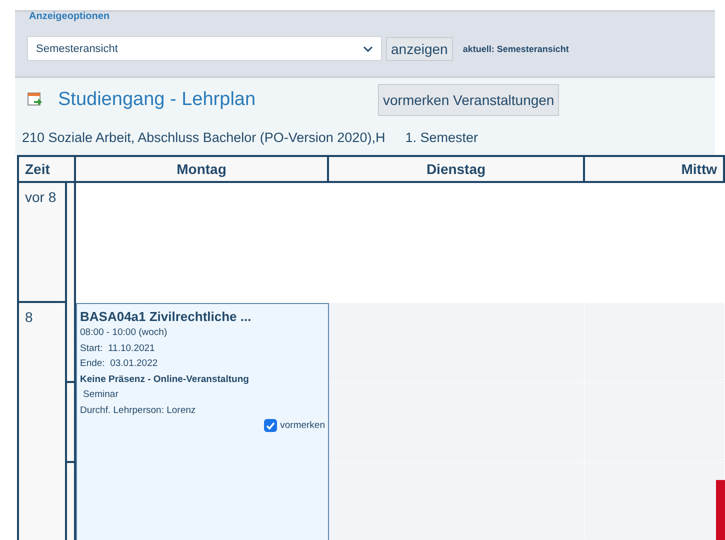  Describe the element at coordinates (515, 49) in the screenshot. I see `current-view-label: aktuell: Semesteransicht` at that location.